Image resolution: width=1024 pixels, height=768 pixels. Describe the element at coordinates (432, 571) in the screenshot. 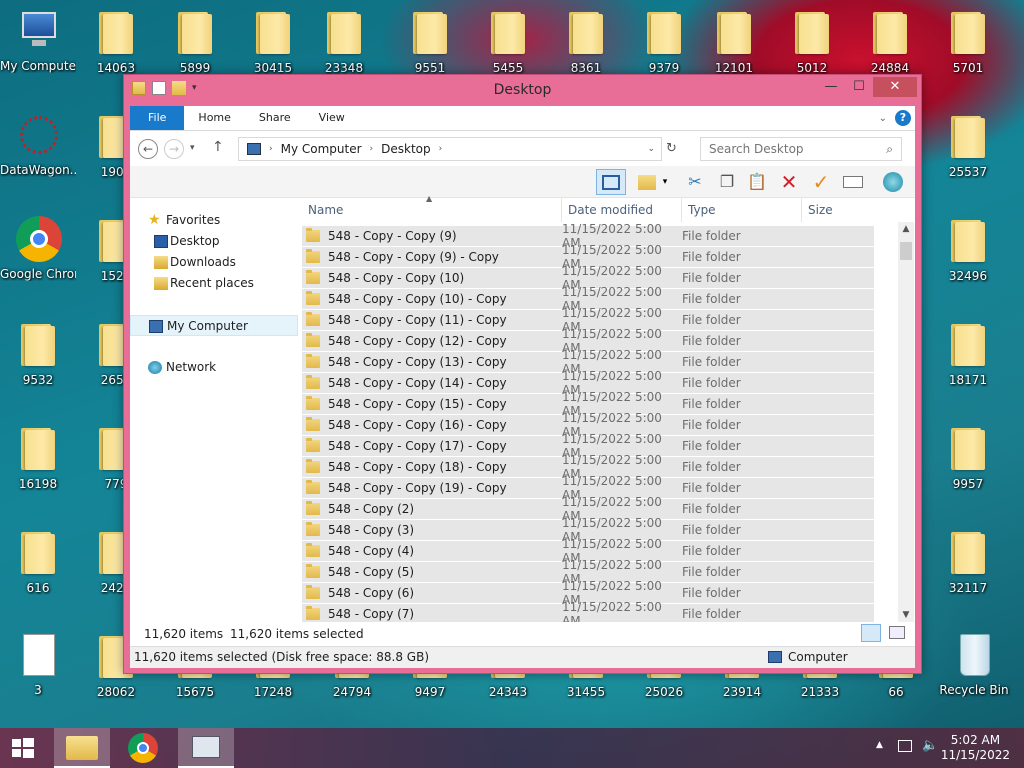

I see `file-name-cell: 548 - Copy (5)` at that location.